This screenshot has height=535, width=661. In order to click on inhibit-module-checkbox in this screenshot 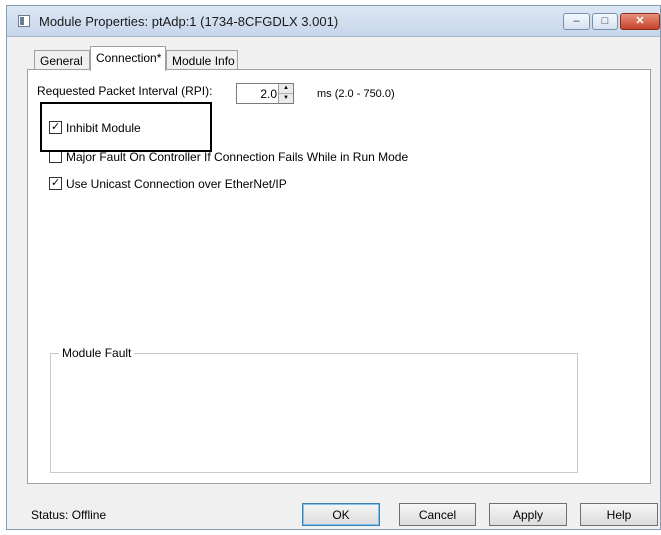, I will do `click(55, 127)`.